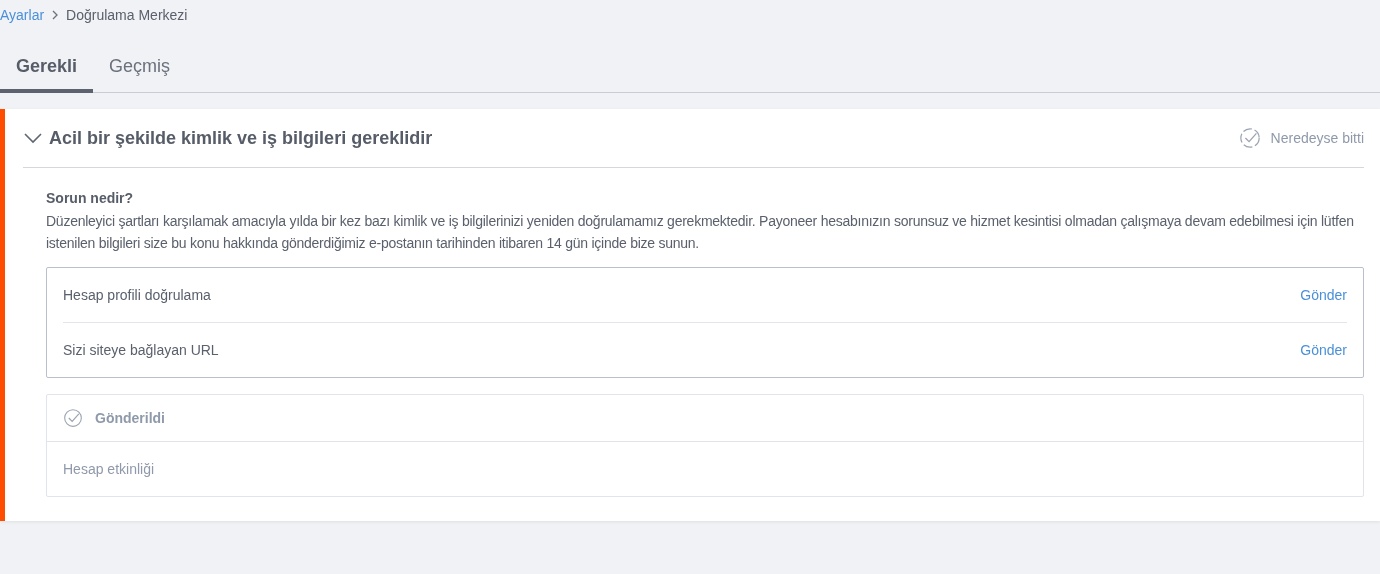 This screenshot has height=574, width=1380. I want to click on item-label: Hesap etkinliği, so click(109, 469).